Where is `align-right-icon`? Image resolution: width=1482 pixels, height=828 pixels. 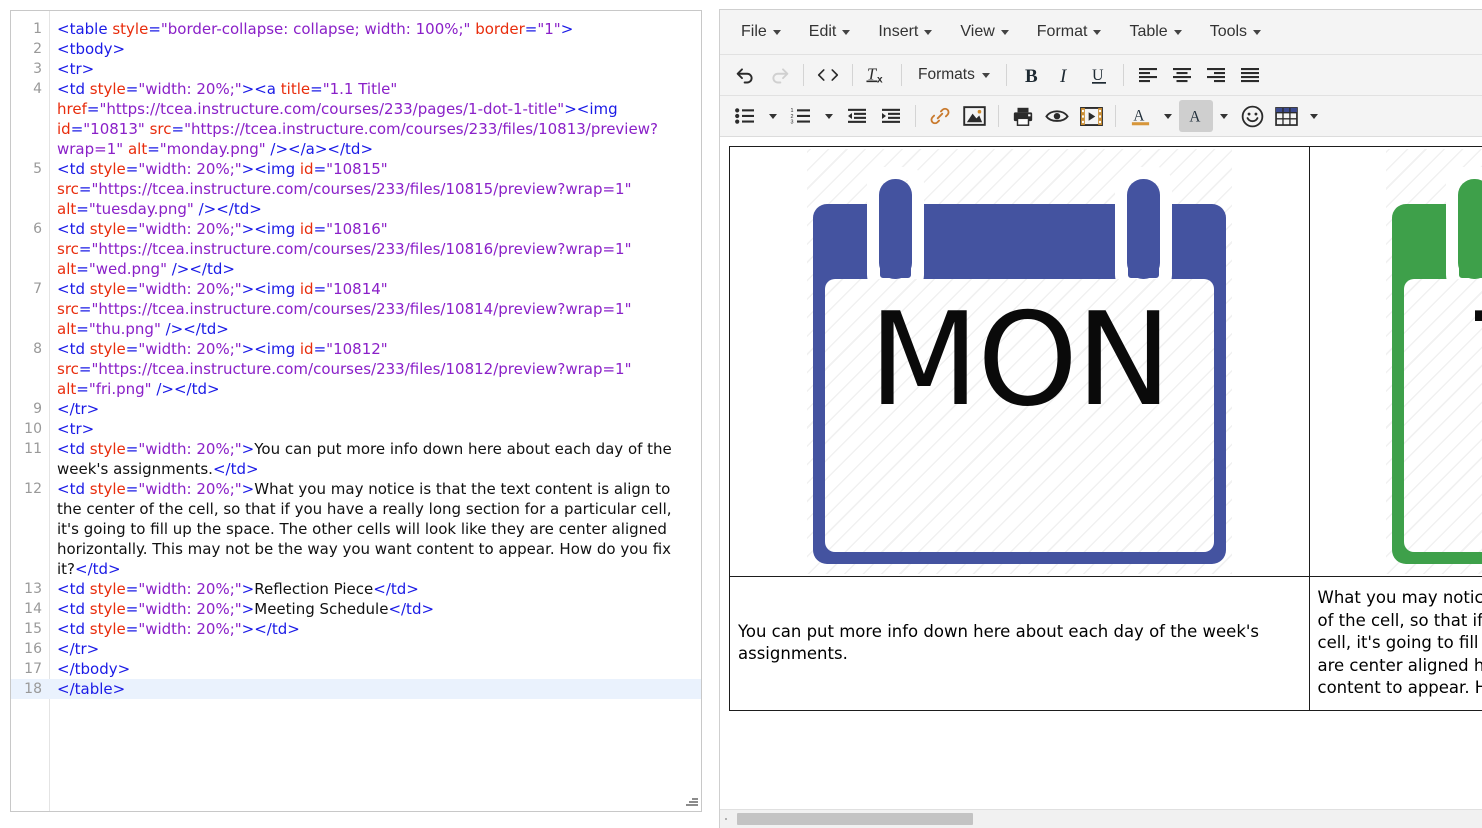 align-right-icon is located at coordinates (1216, 75).